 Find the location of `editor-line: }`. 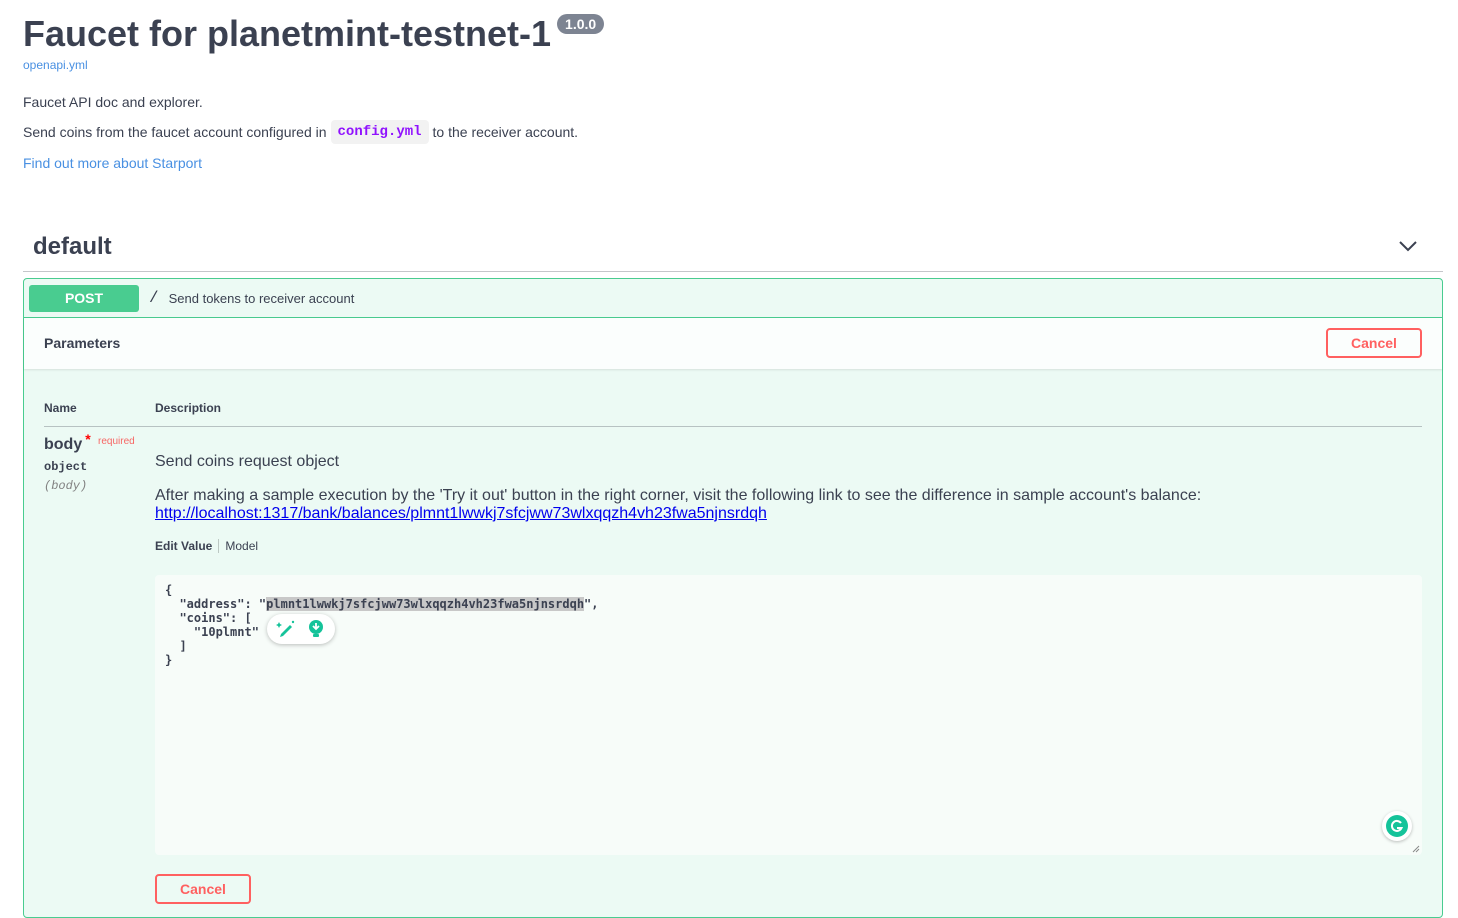

editor-line: } is located at coordinates (169, 660).